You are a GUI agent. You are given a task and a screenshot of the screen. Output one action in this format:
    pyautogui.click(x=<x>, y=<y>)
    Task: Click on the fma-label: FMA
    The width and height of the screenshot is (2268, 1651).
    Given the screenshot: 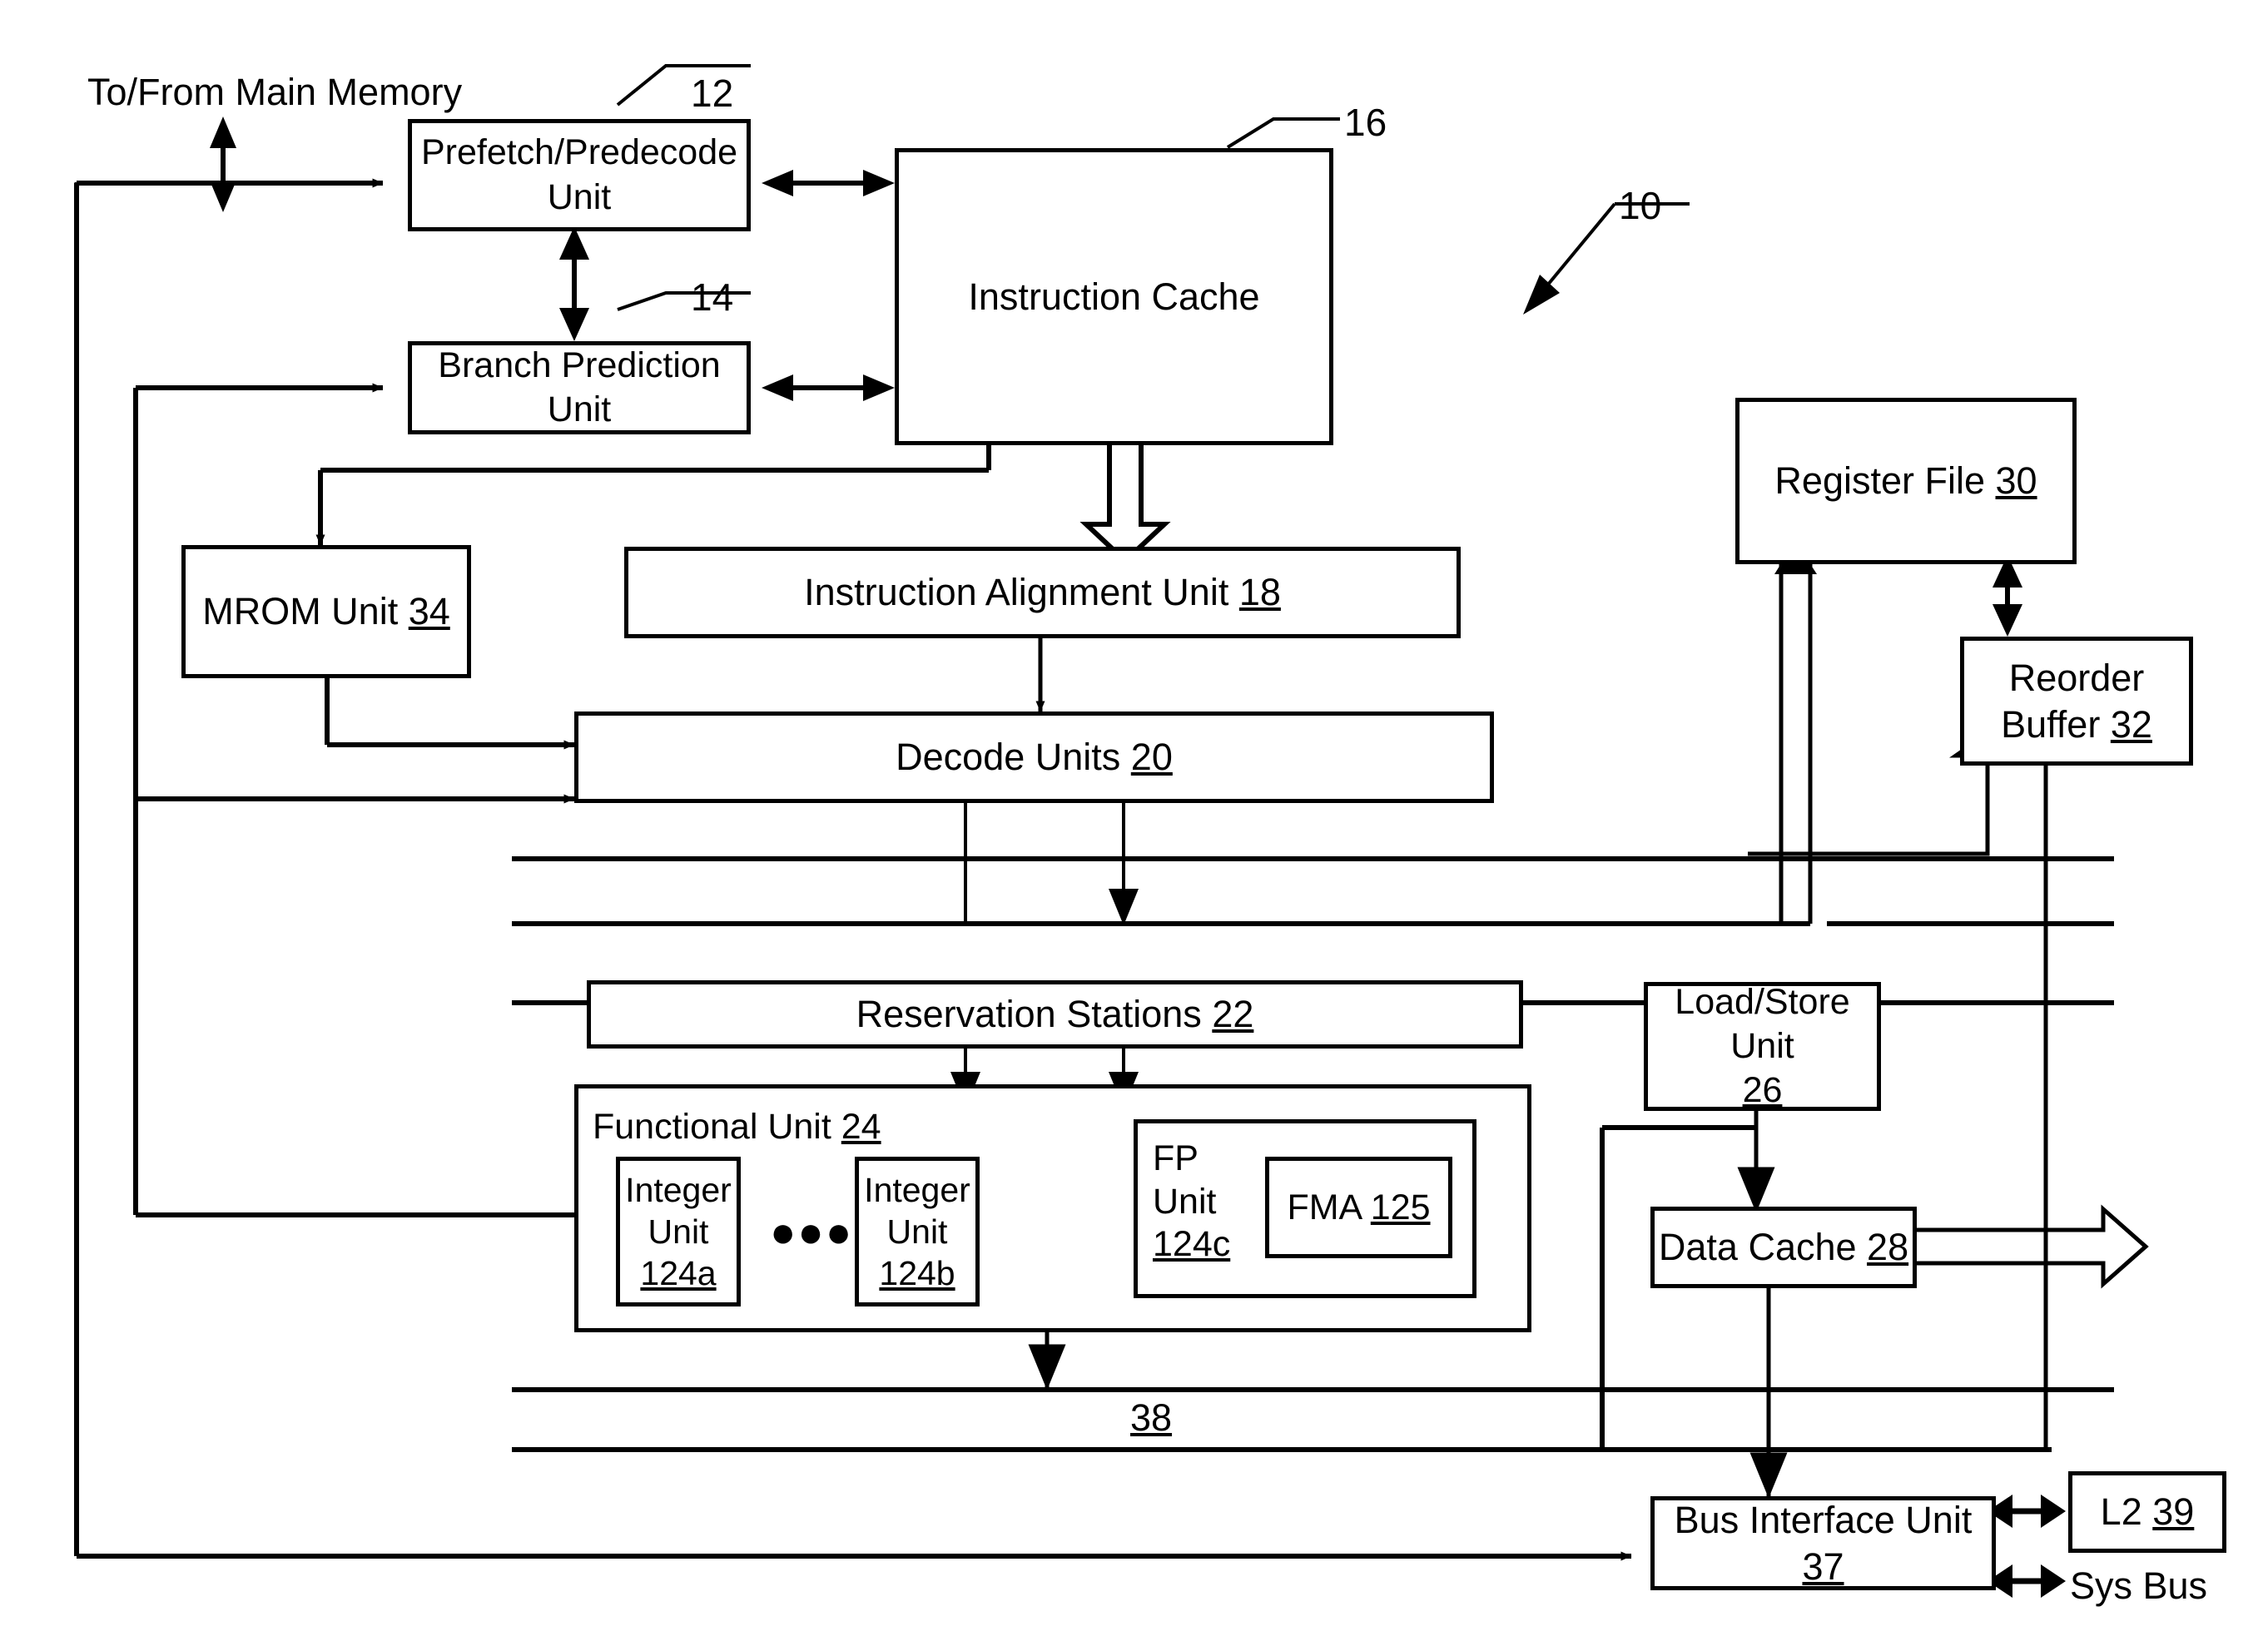 What is the action you would take?
    pyautogui.click(x=1324, y=1207)
    